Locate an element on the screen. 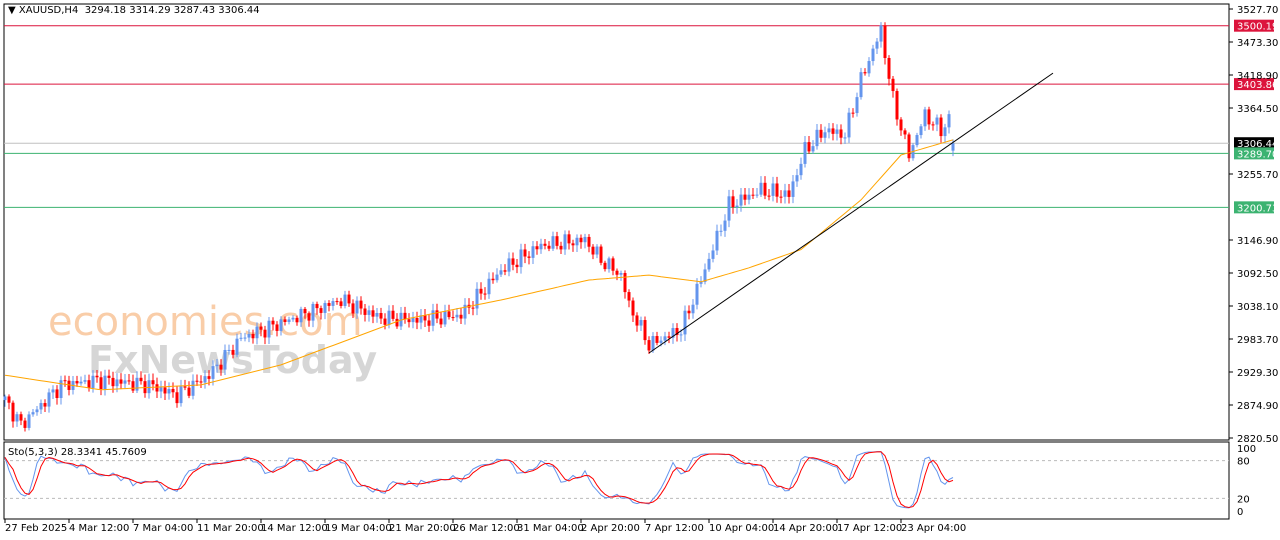 This screenshot has height=540, width=1280. stoch-axis-label: 100 is located at coordinates (1246, 449).